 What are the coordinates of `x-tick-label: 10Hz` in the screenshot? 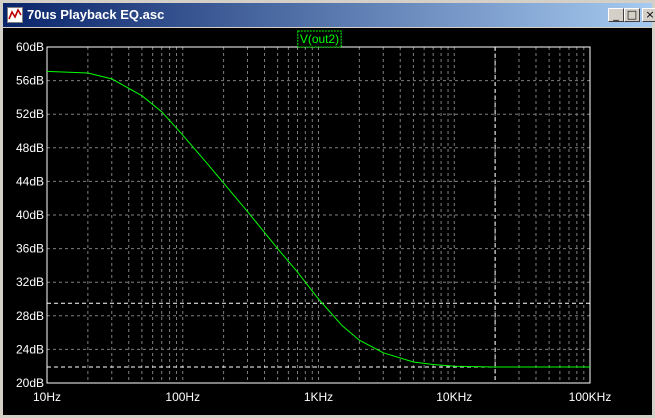 It's located at (47, 397).